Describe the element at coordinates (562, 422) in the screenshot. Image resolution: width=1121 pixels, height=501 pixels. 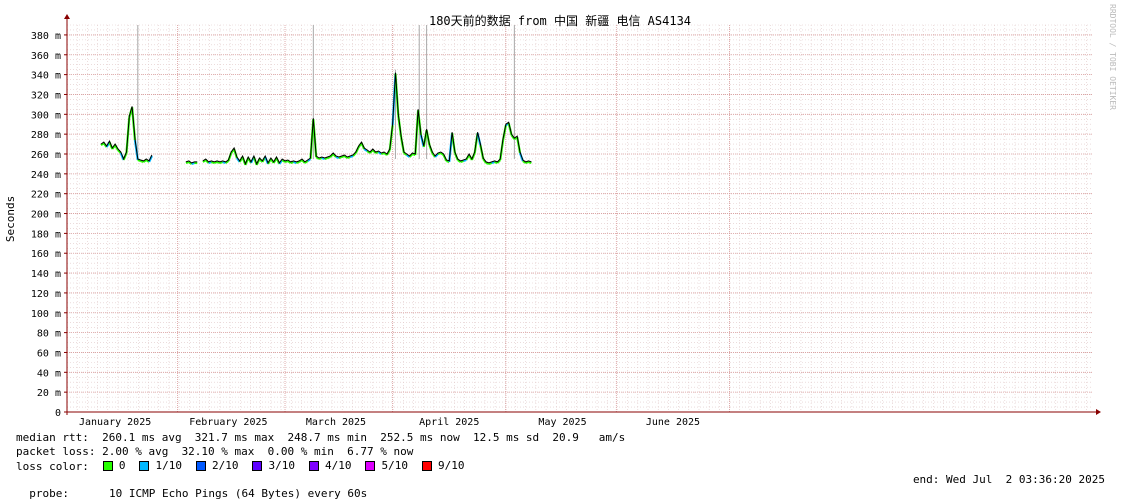
I see `x-tick-label: May 2025` at that location.